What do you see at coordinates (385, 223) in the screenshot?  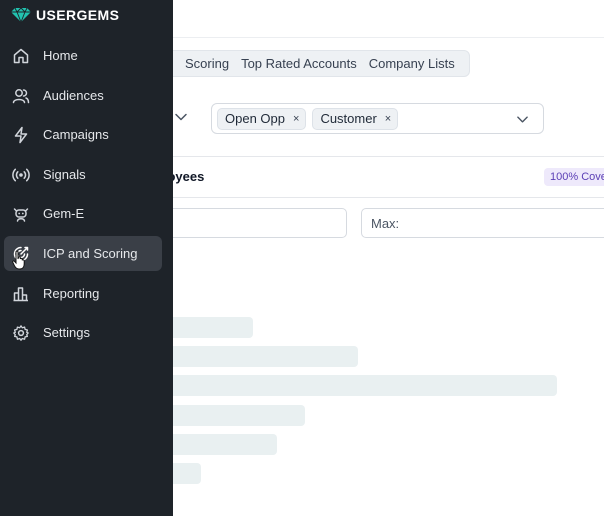 I see `max-label: Max:` at bounding box center [385, 223].